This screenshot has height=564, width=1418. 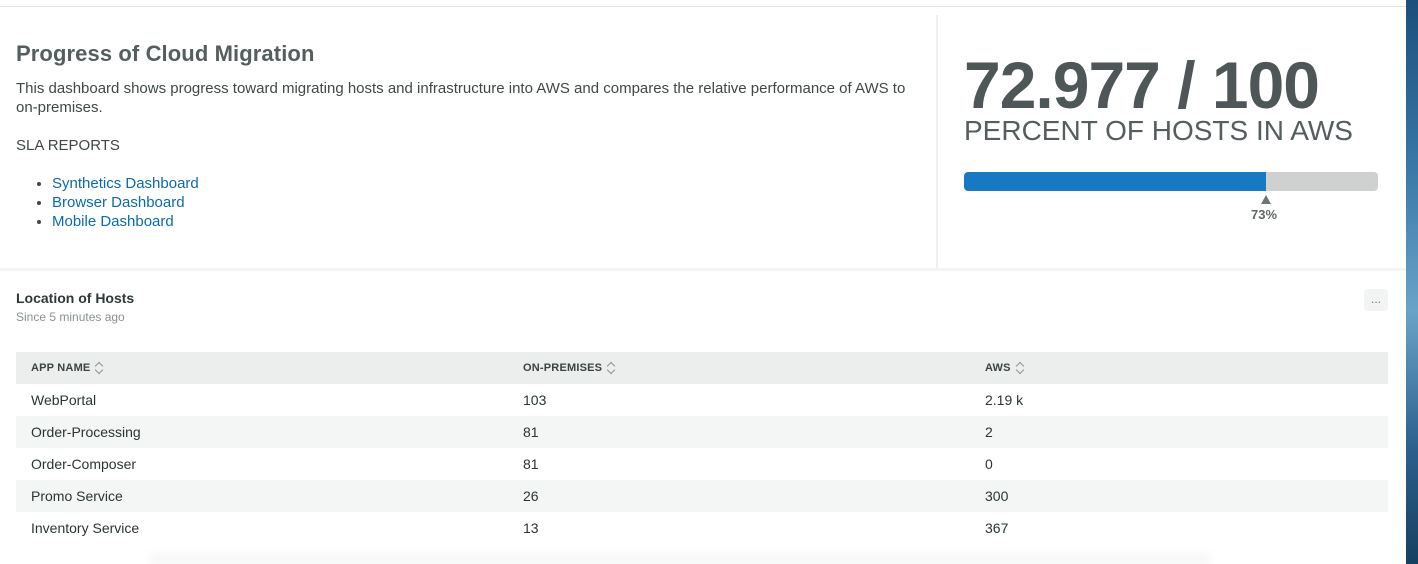 I want to click on column-header-label: APP NAME, so click(x=61, y=367).